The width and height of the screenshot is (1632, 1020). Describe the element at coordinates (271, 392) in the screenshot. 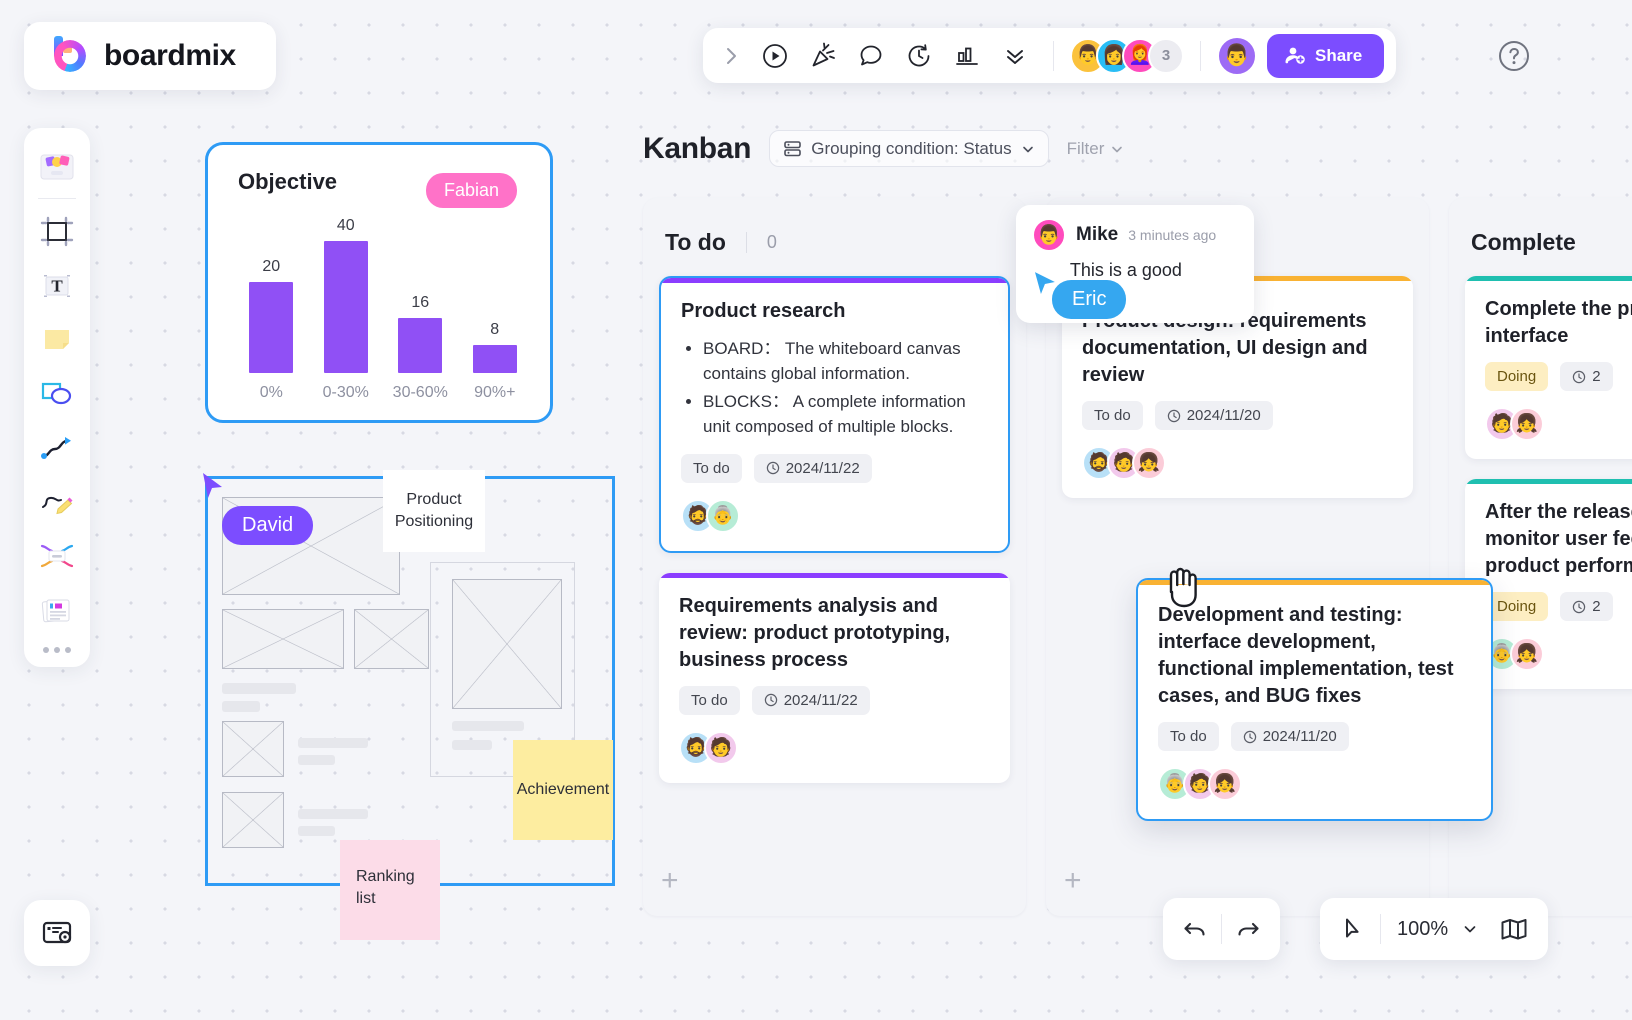

I see `bar-label-0: 0%` at that location.